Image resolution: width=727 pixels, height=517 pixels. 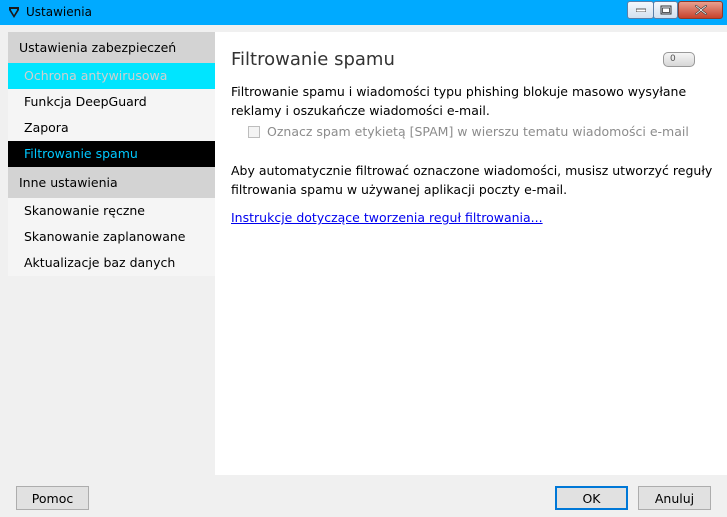 What do you see at coordinates (673, 59) in the screenshot?
I see `toggle-label: 0` at bounding box center [673, 59].